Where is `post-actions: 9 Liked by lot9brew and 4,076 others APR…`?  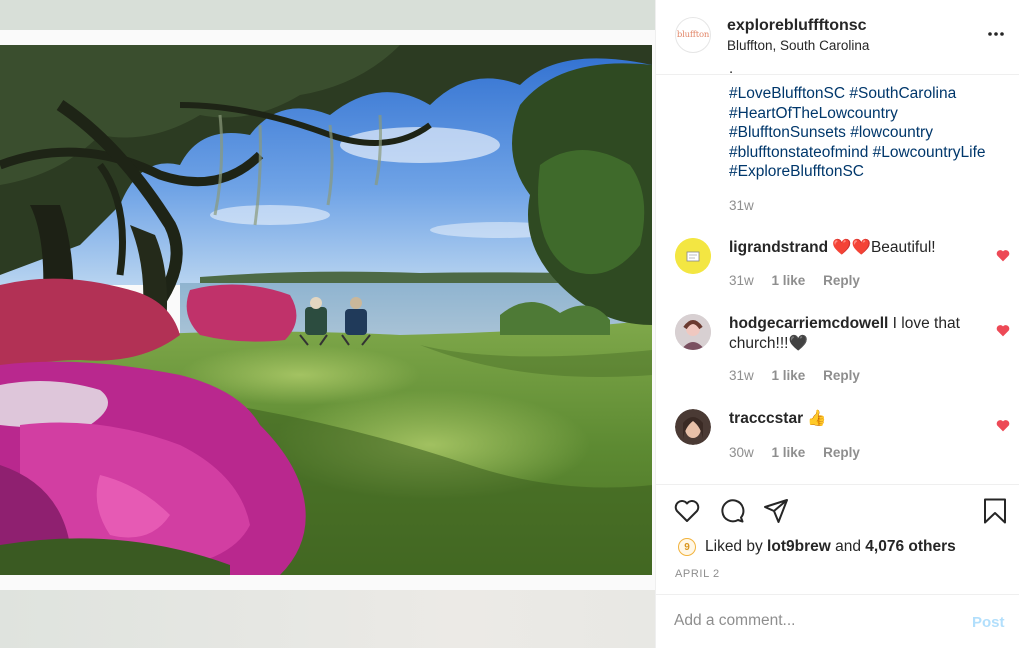
post-actions: 9 Liked by lot9brew and 4,076 others APR… is located at coordinates (837, 539).